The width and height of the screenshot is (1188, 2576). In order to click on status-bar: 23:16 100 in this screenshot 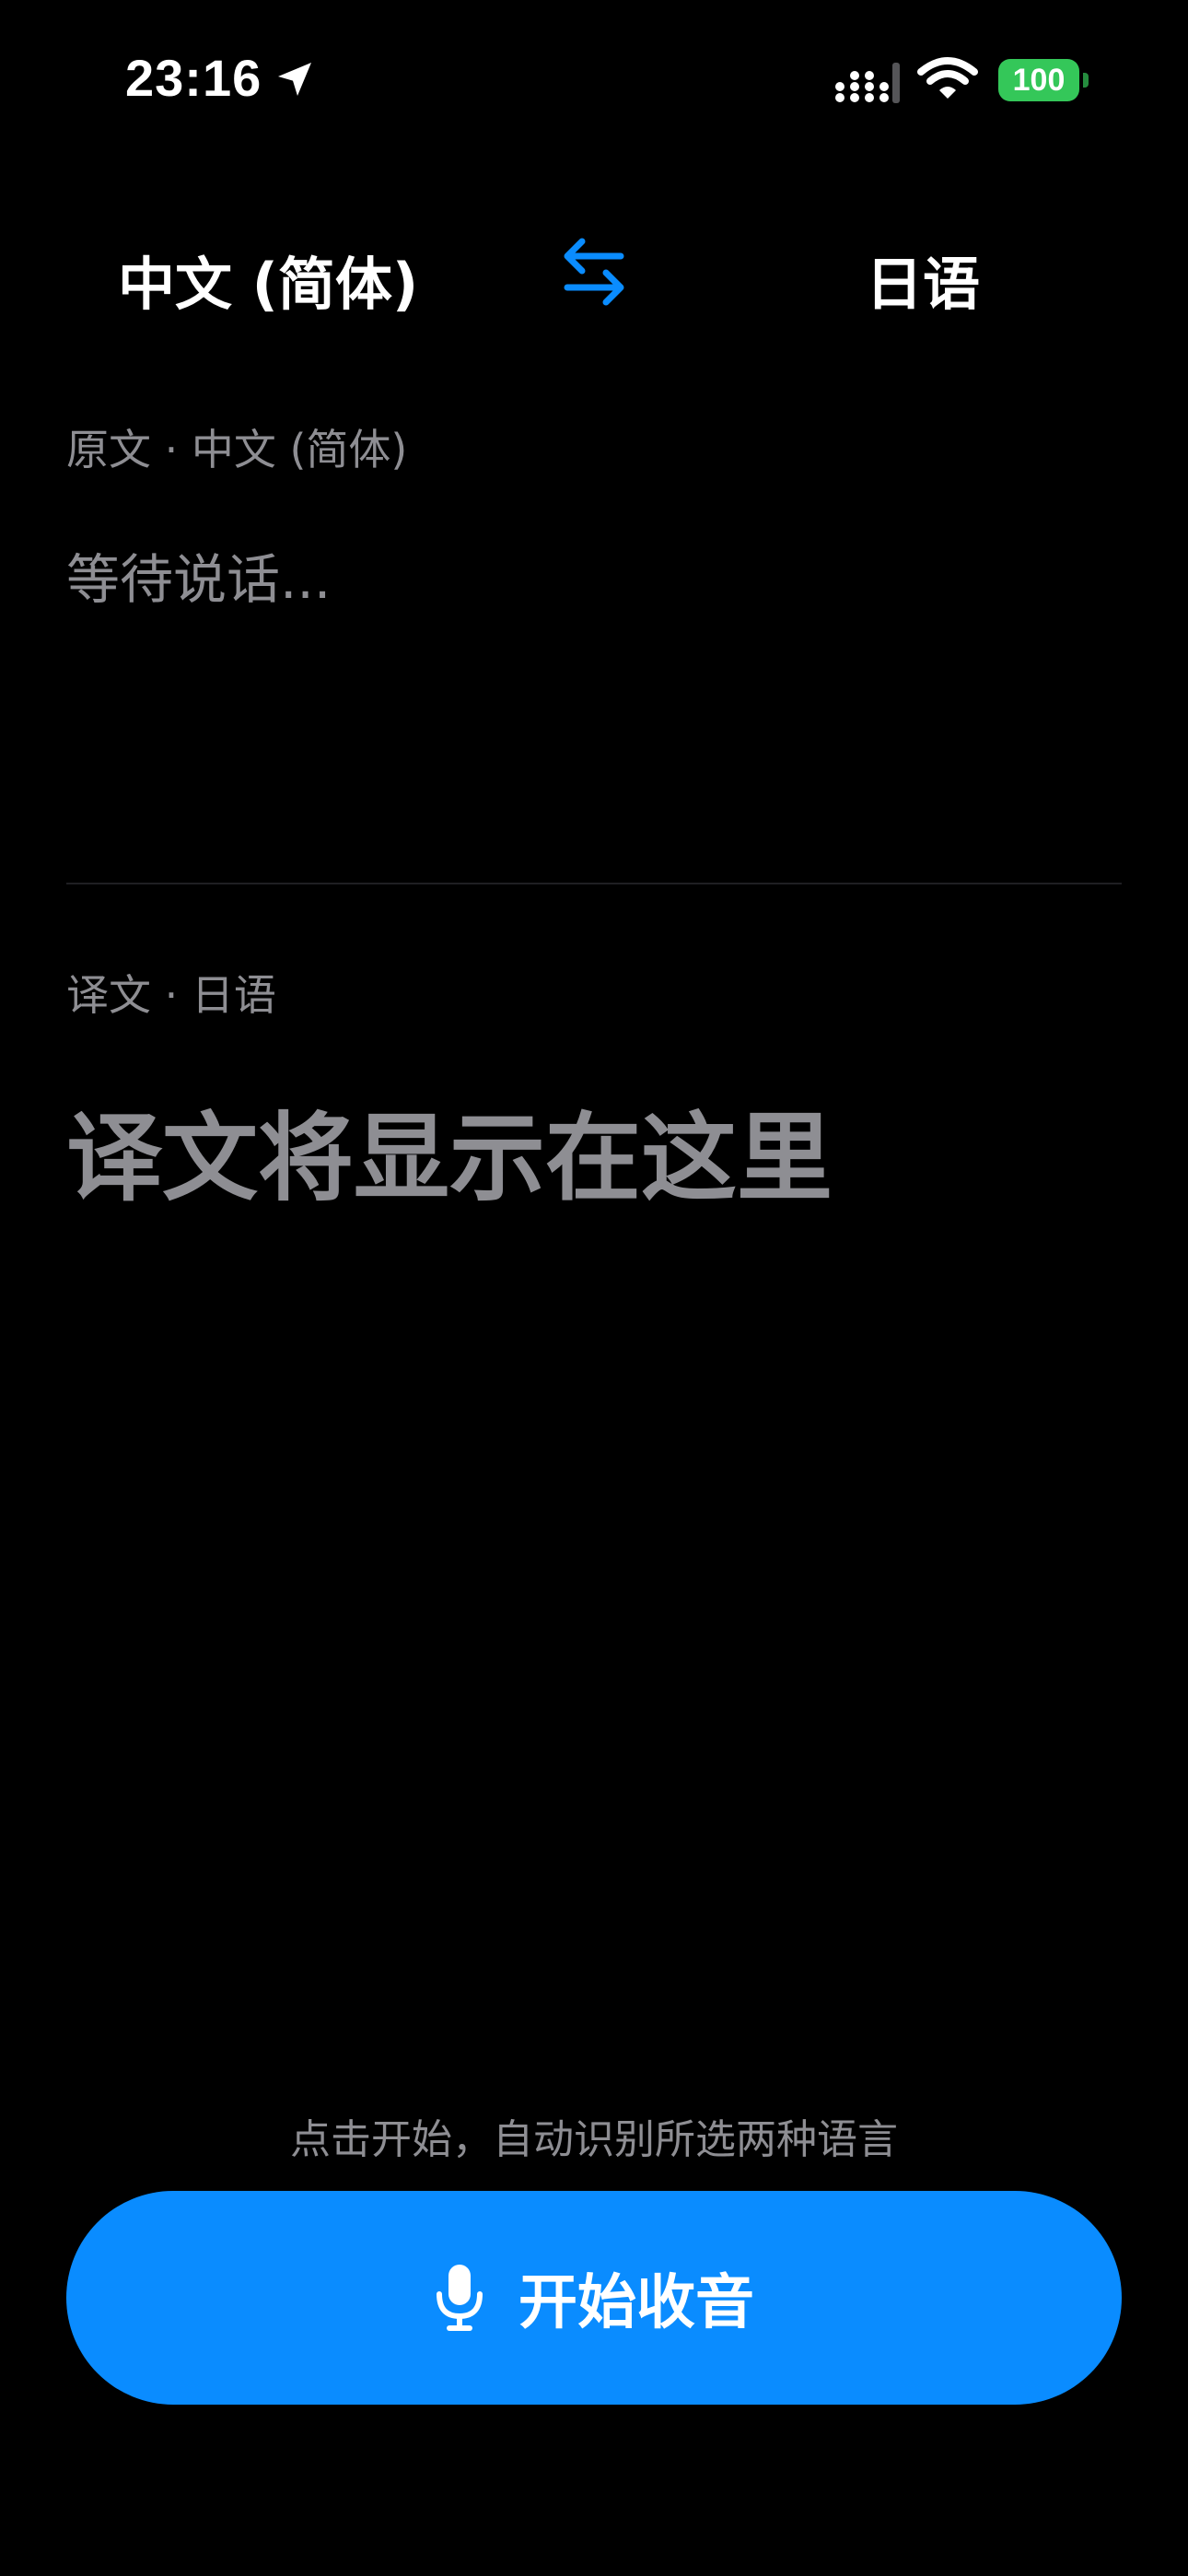, I will do `click(594, 78)`.